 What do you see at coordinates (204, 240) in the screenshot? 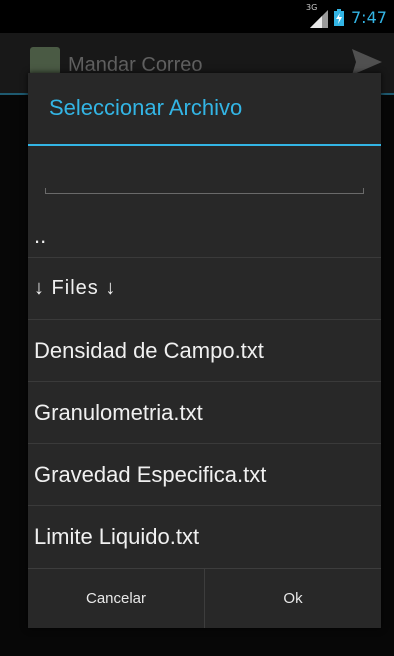
I see `list-item-parent-dir: ..` at bounding box center [204, 240].